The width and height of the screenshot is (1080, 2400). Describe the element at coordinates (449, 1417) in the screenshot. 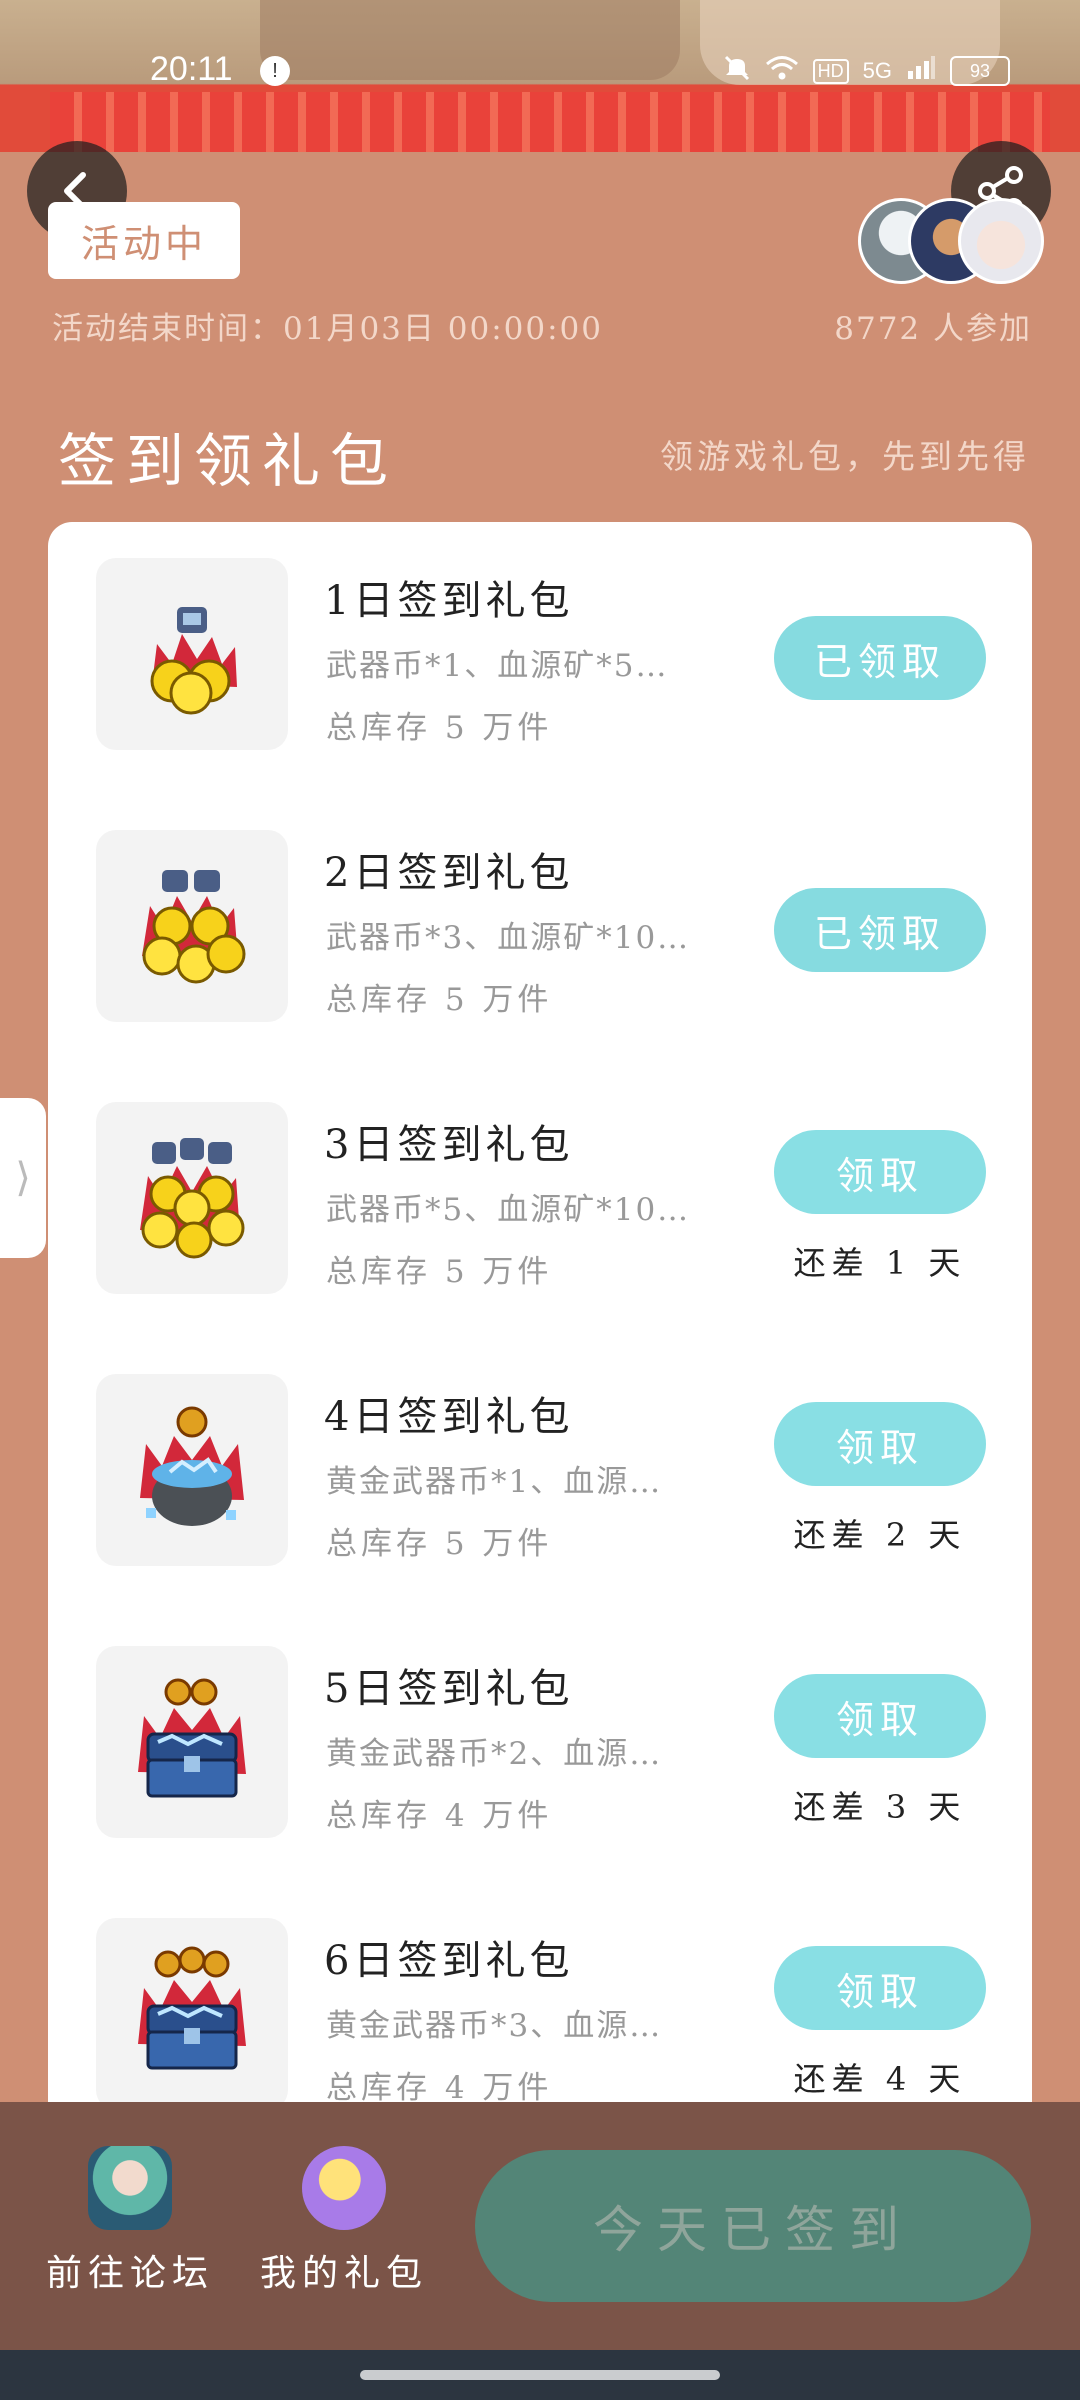

I see `gift-title: 4日签到礼包` at that location.